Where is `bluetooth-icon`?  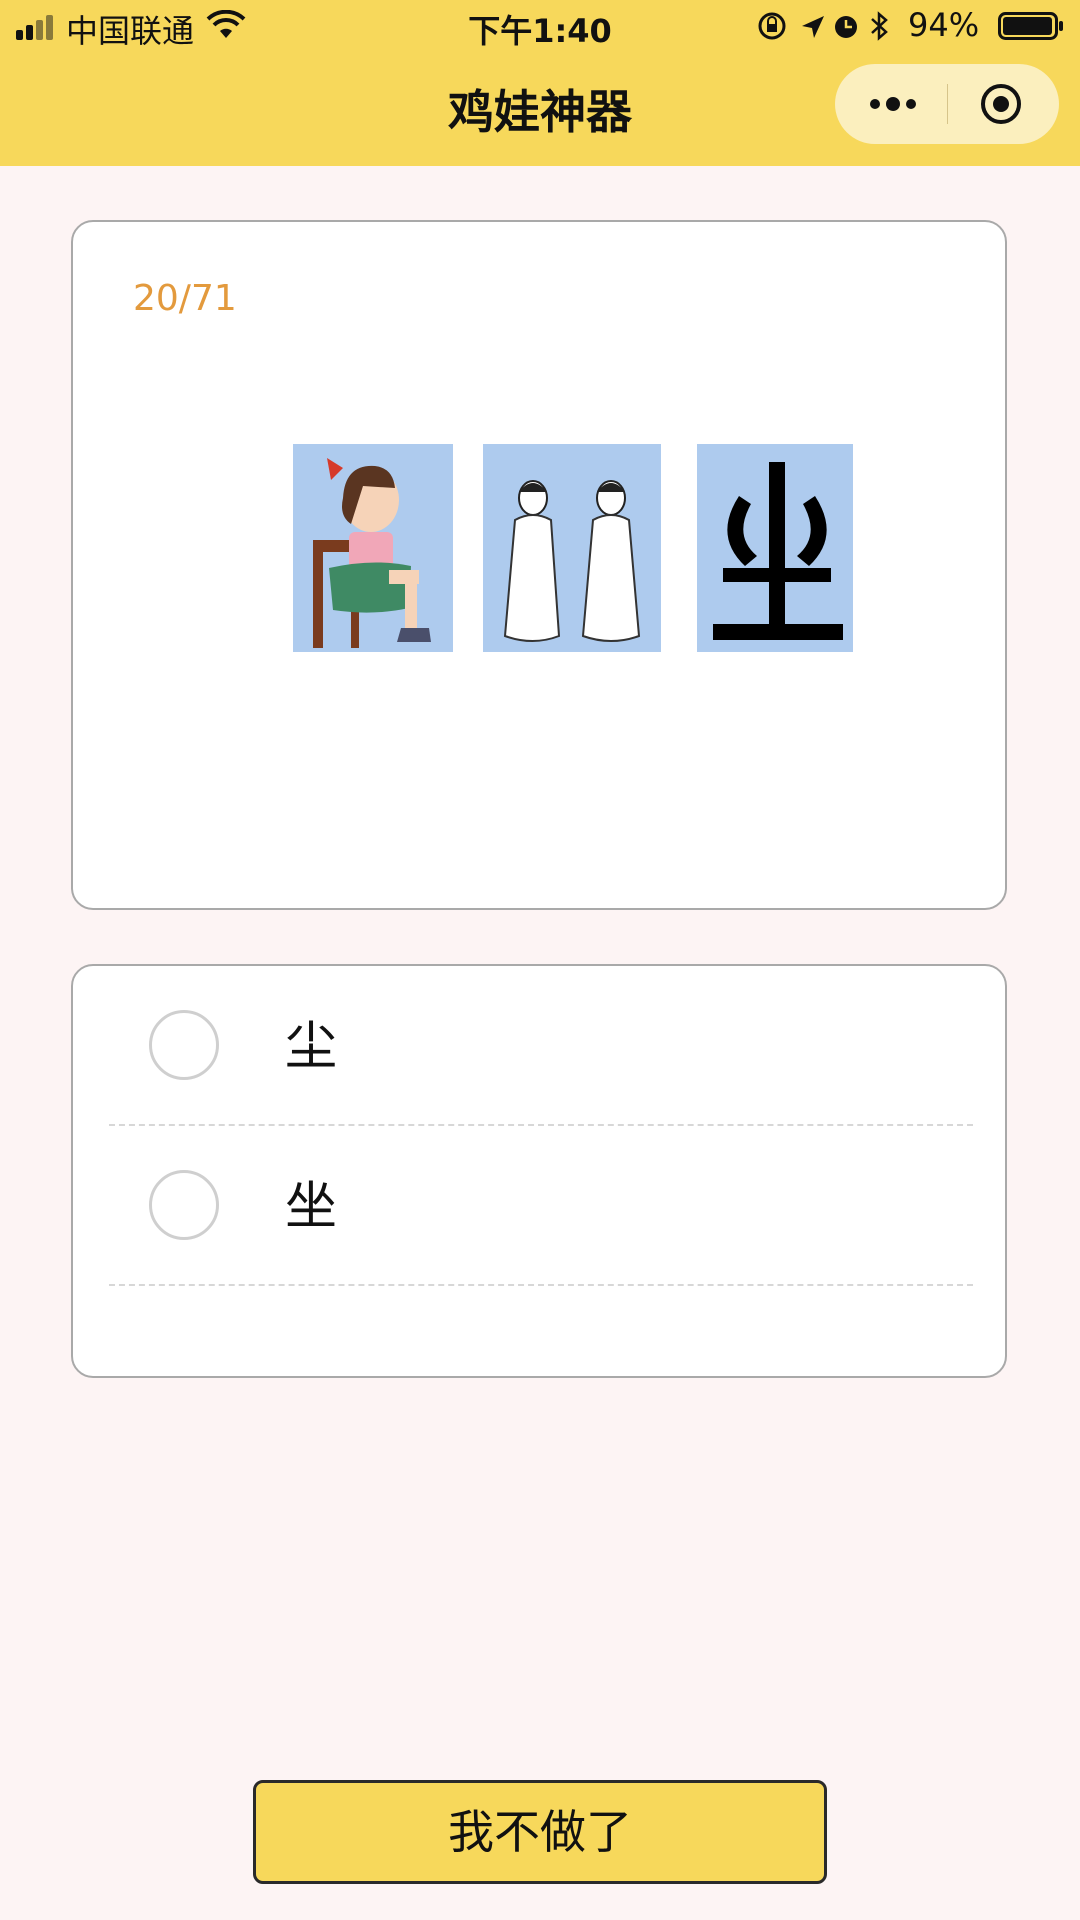 bluetooth-icon is located at coordinates (879, 26).